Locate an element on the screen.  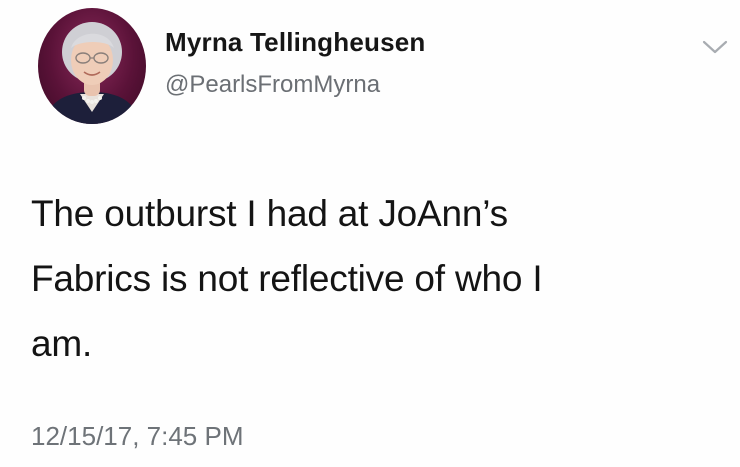
avatar is located at coordinates (92, 66).